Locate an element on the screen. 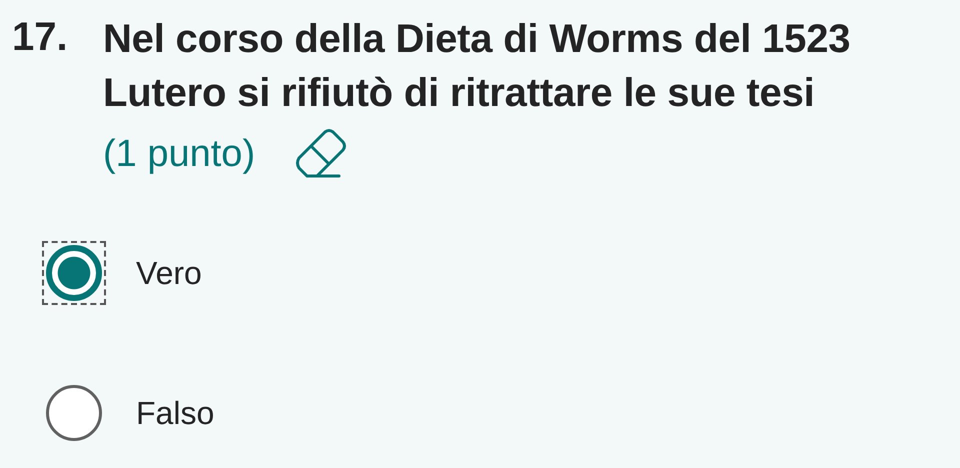 The height and width of the screenshot is (468, 960). radio-button is located at coordinates (74, 273).